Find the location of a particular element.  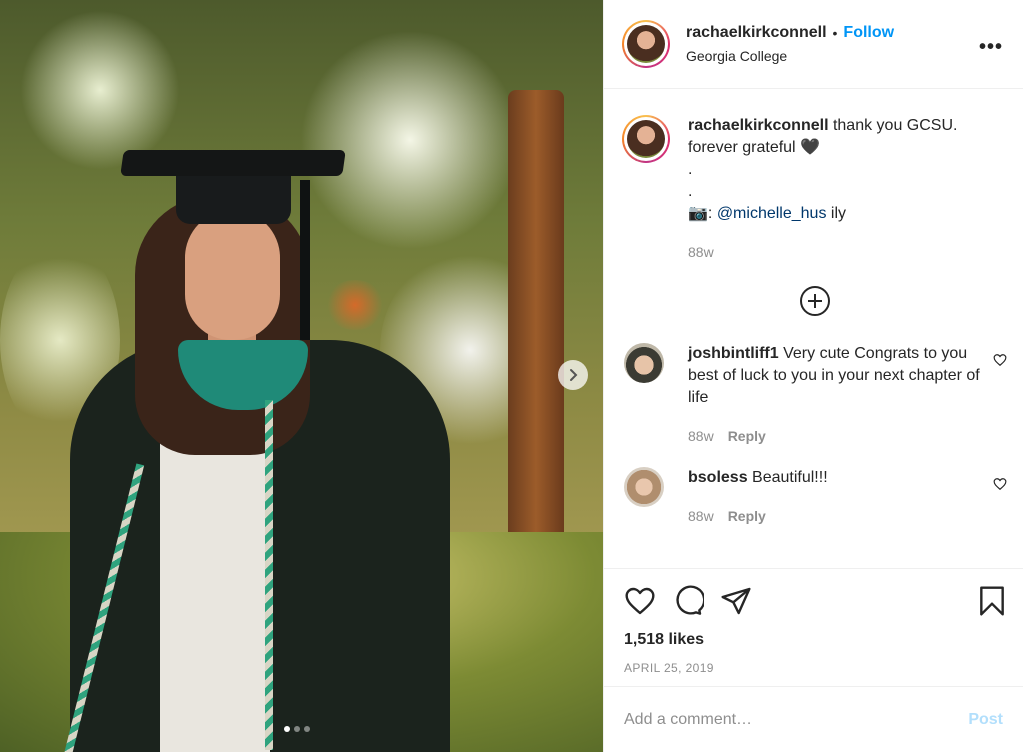

username: rachaelkirkconnell is located at coordinates (756, 33).